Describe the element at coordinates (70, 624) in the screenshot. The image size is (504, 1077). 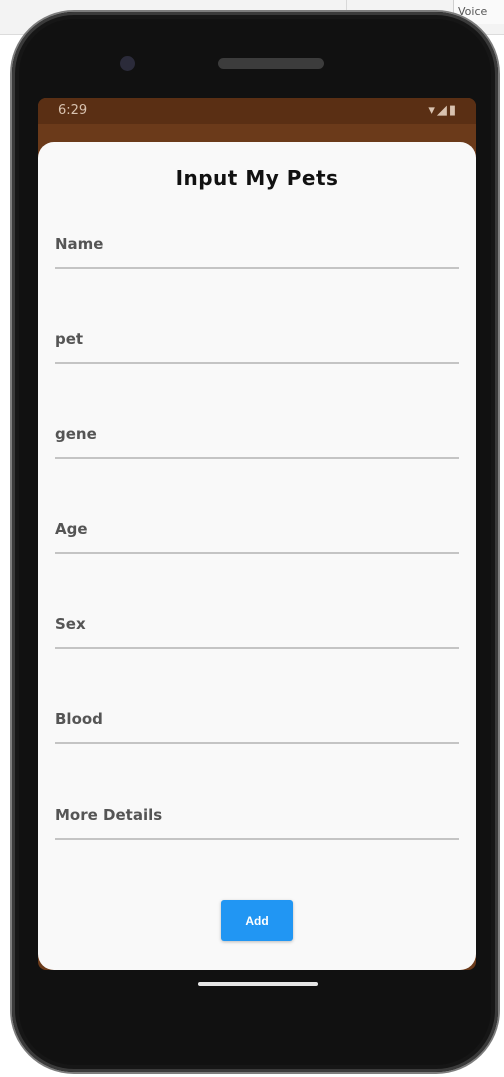
I see `sex-field-label: Sex` at that location.